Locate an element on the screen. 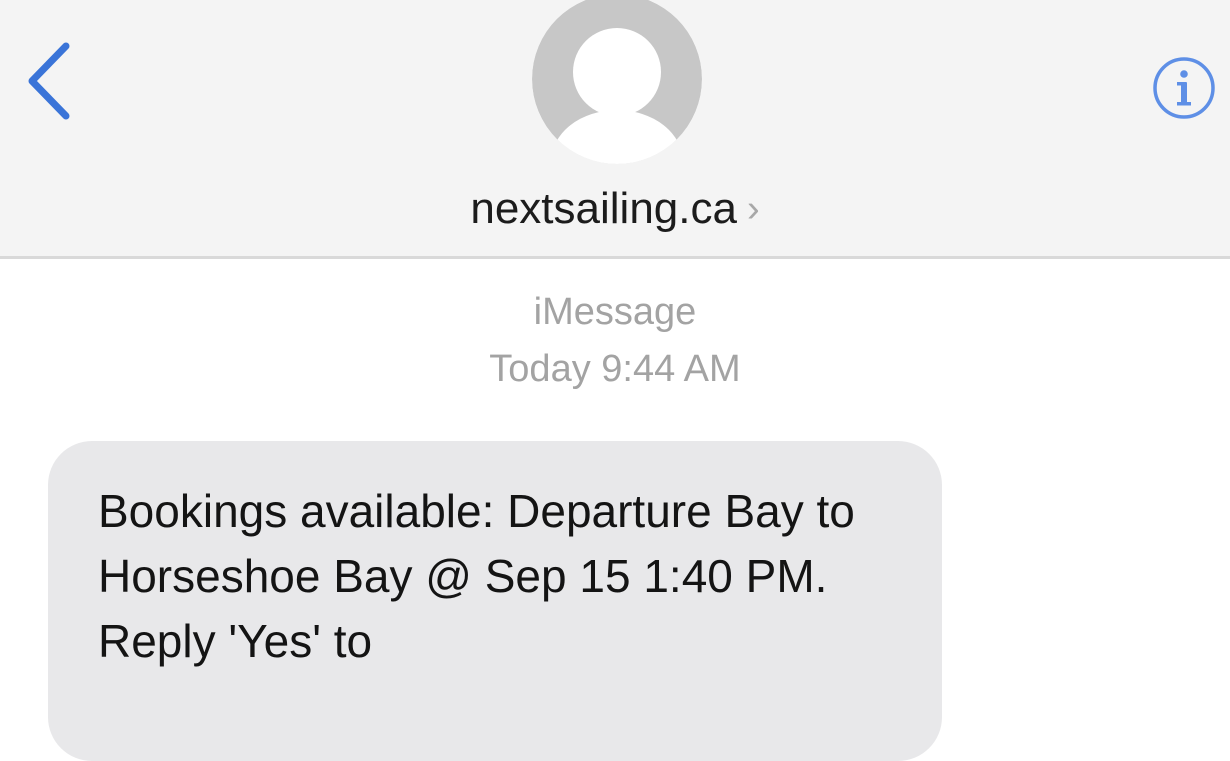 Image resolution: width=1230 pixels, height=761 pixels. contact-name-button: nextsailing.ca › is located at coordinates (615, 209).